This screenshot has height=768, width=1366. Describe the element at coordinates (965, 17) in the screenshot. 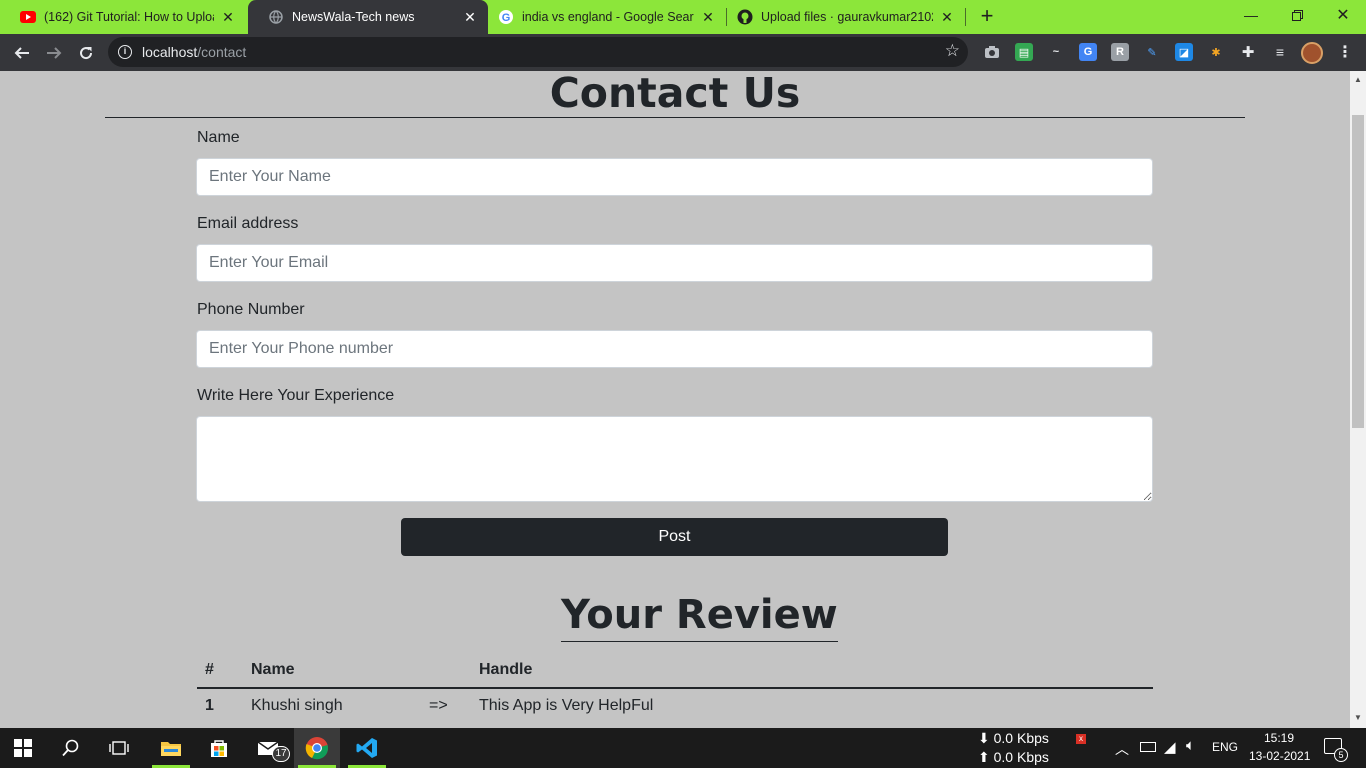

I see `tab-separator` at that location.